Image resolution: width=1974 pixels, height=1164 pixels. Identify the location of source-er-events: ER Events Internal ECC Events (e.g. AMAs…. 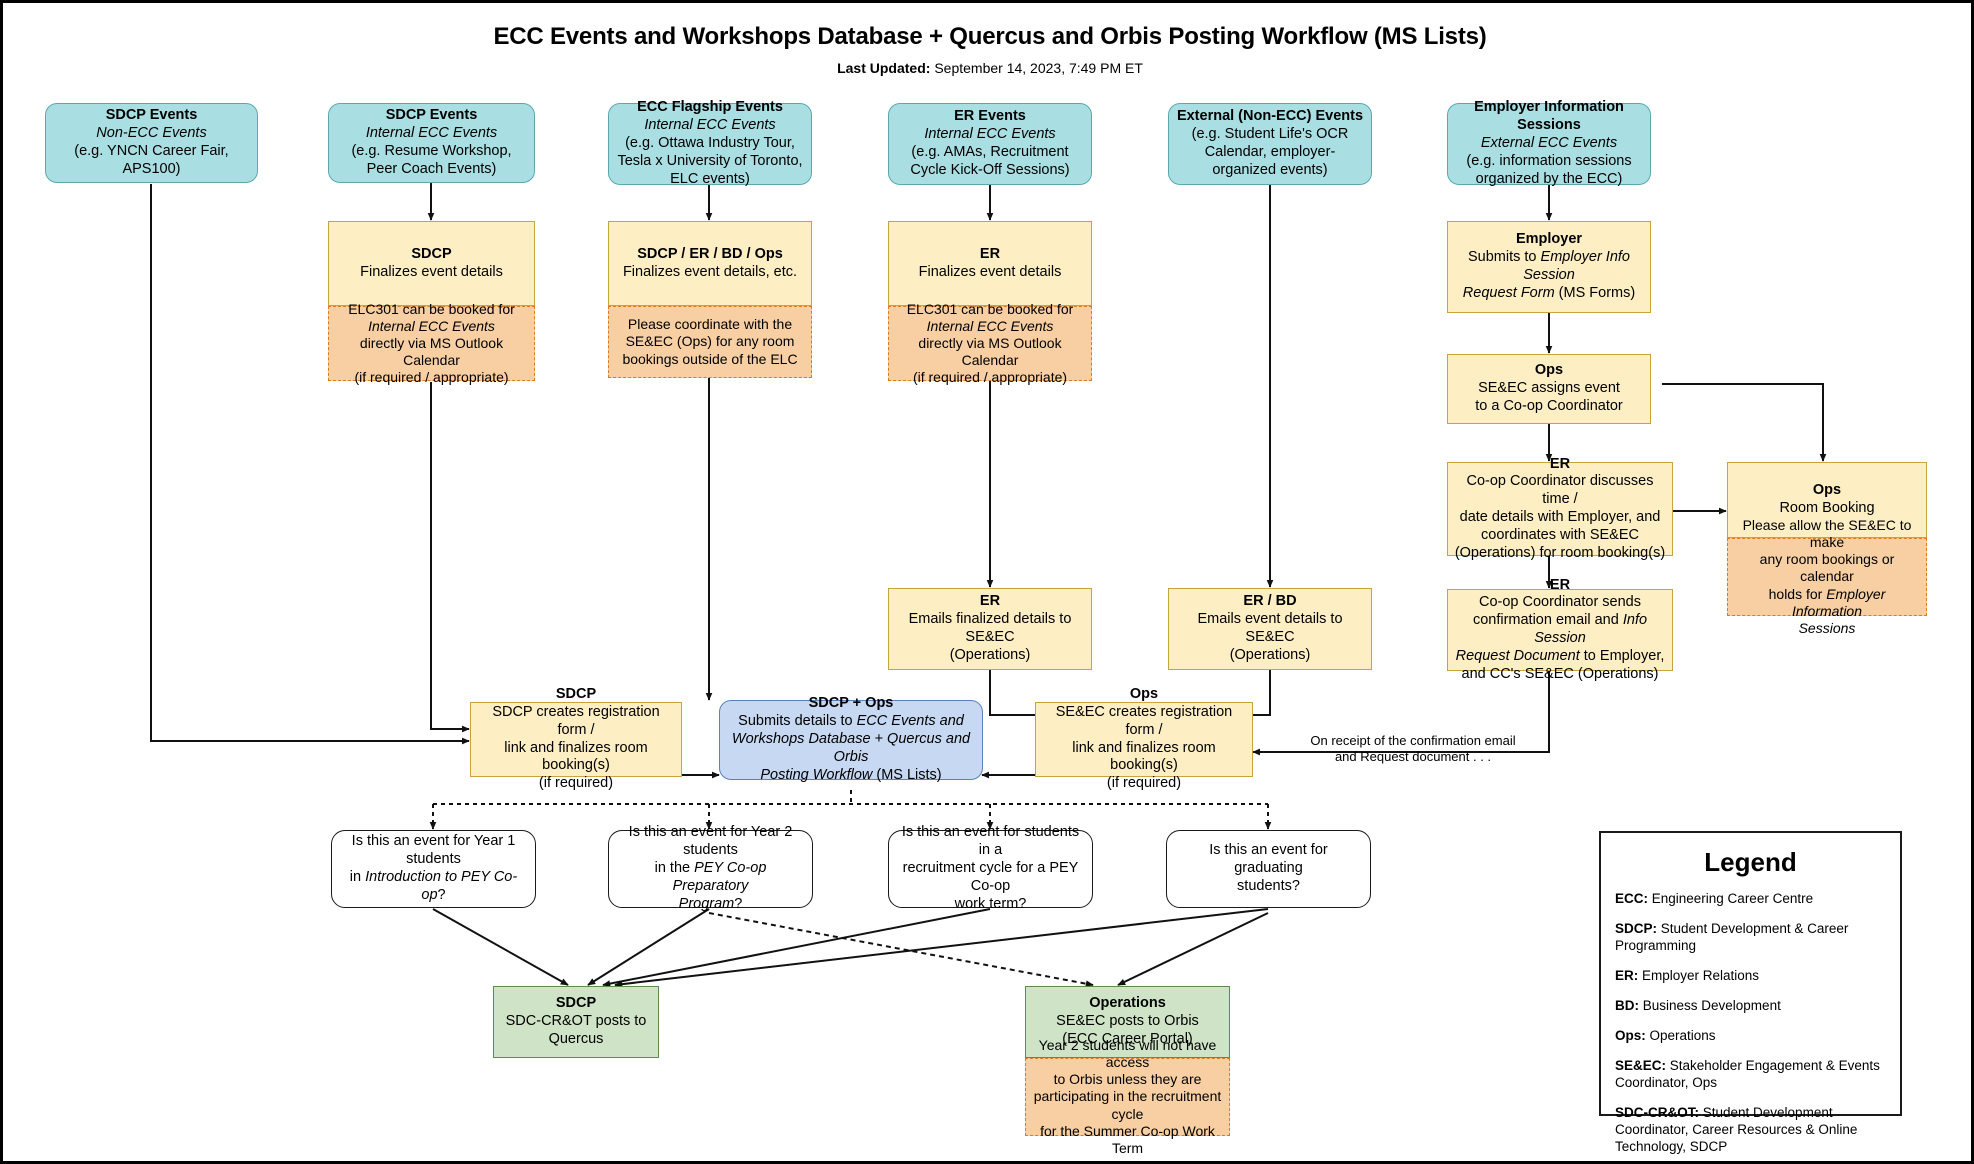
(990, 144).